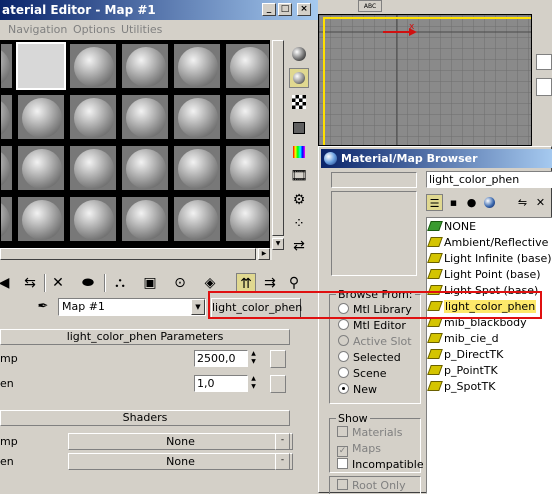 The height and width of the screenshot is (494, 552). I want to click on browser-search-input: light_color_phen, so click(489, 179).